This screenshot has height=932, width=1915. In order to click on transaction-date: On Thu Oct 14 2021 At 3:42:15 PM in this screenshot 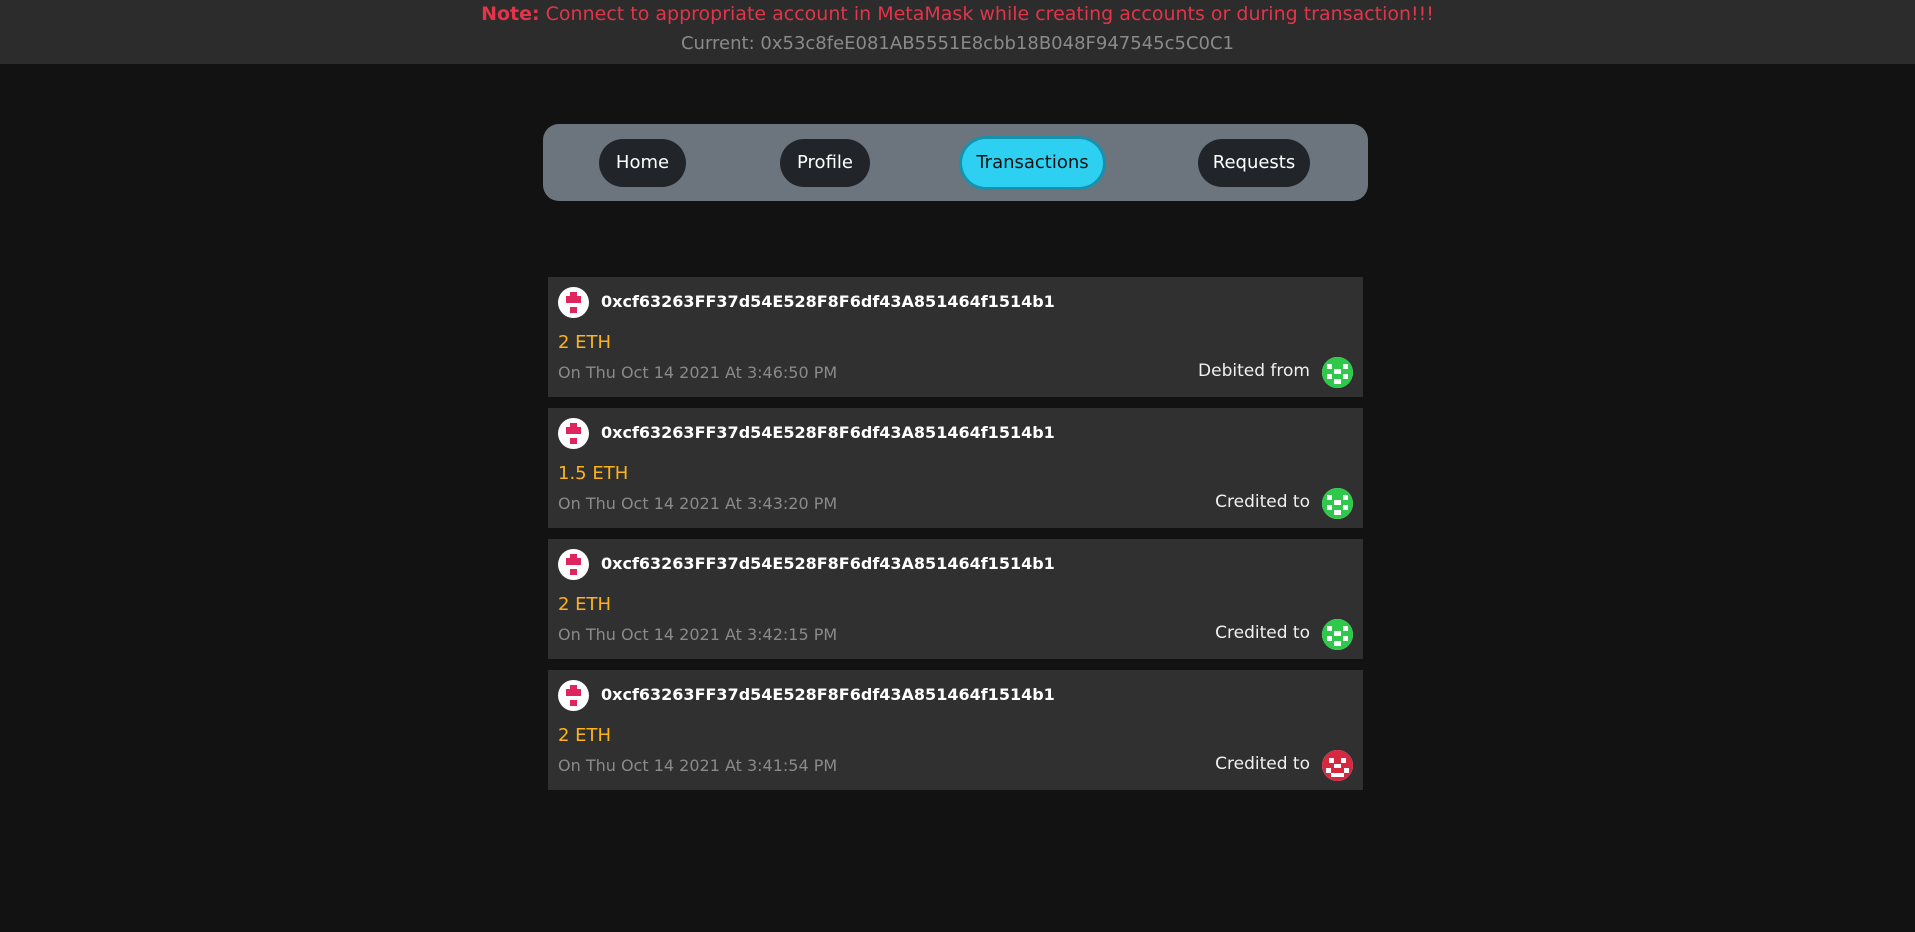, I will do `click(698, 634)`.